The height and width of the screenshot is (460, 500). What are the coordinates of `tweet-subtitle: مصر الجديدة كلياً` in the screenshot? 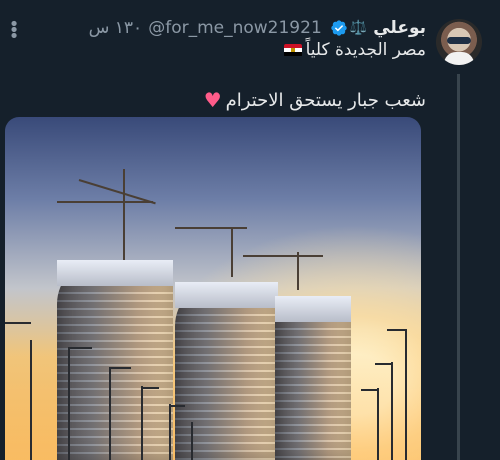 It's located at (354, 50).